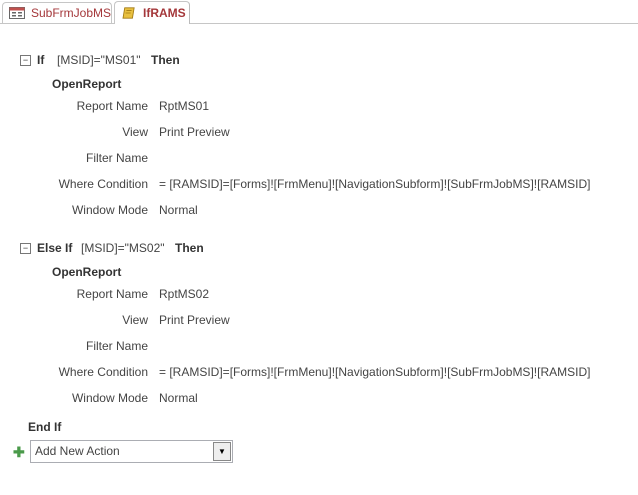  Describe the element at coordinates (131, 451) in the screenshot. I see `add-new-action-combobox: Add New Action ▼` at that location.